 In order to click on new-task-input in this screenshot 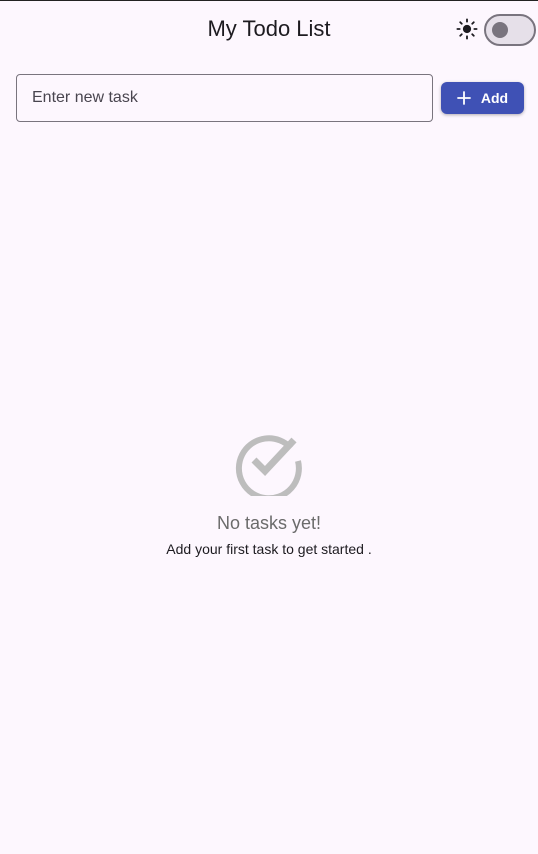, I will do `click(224, 98)`.